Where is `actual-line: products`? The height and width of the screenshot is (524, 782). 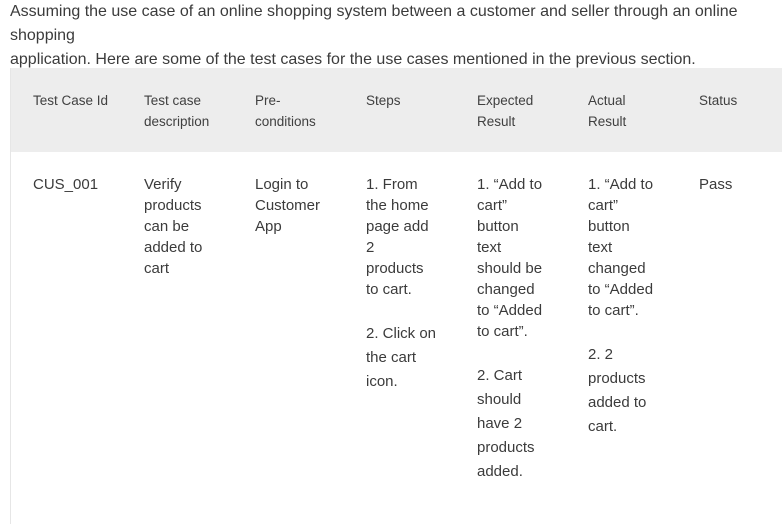 actual-line: products is located at coordinates (617, 378).